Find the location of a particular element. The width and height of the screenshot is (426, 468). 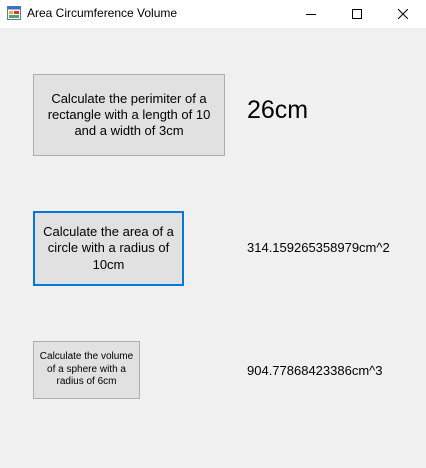

volume-result: 904.77868423386cm^3 is located at coordinates (315, 370).